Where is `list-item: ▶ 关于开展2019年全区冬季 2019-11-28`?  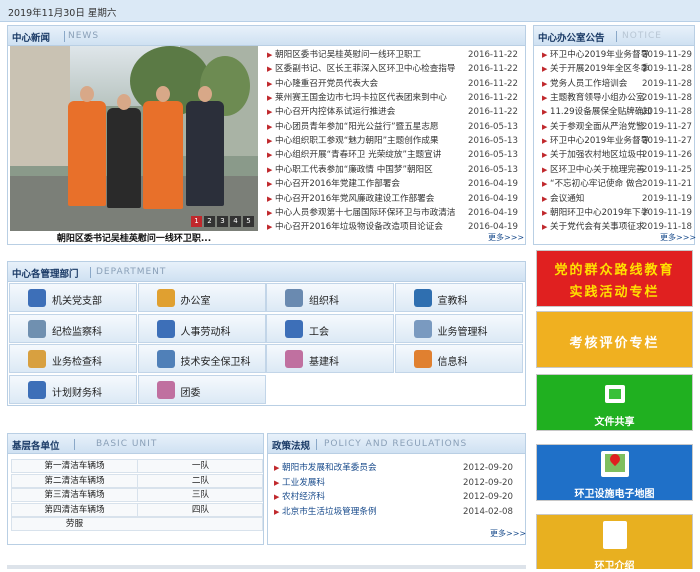 list-item: ▶ 关于开展2019年全区冬季 2019-11-28 is located at coordinates (616, 69).